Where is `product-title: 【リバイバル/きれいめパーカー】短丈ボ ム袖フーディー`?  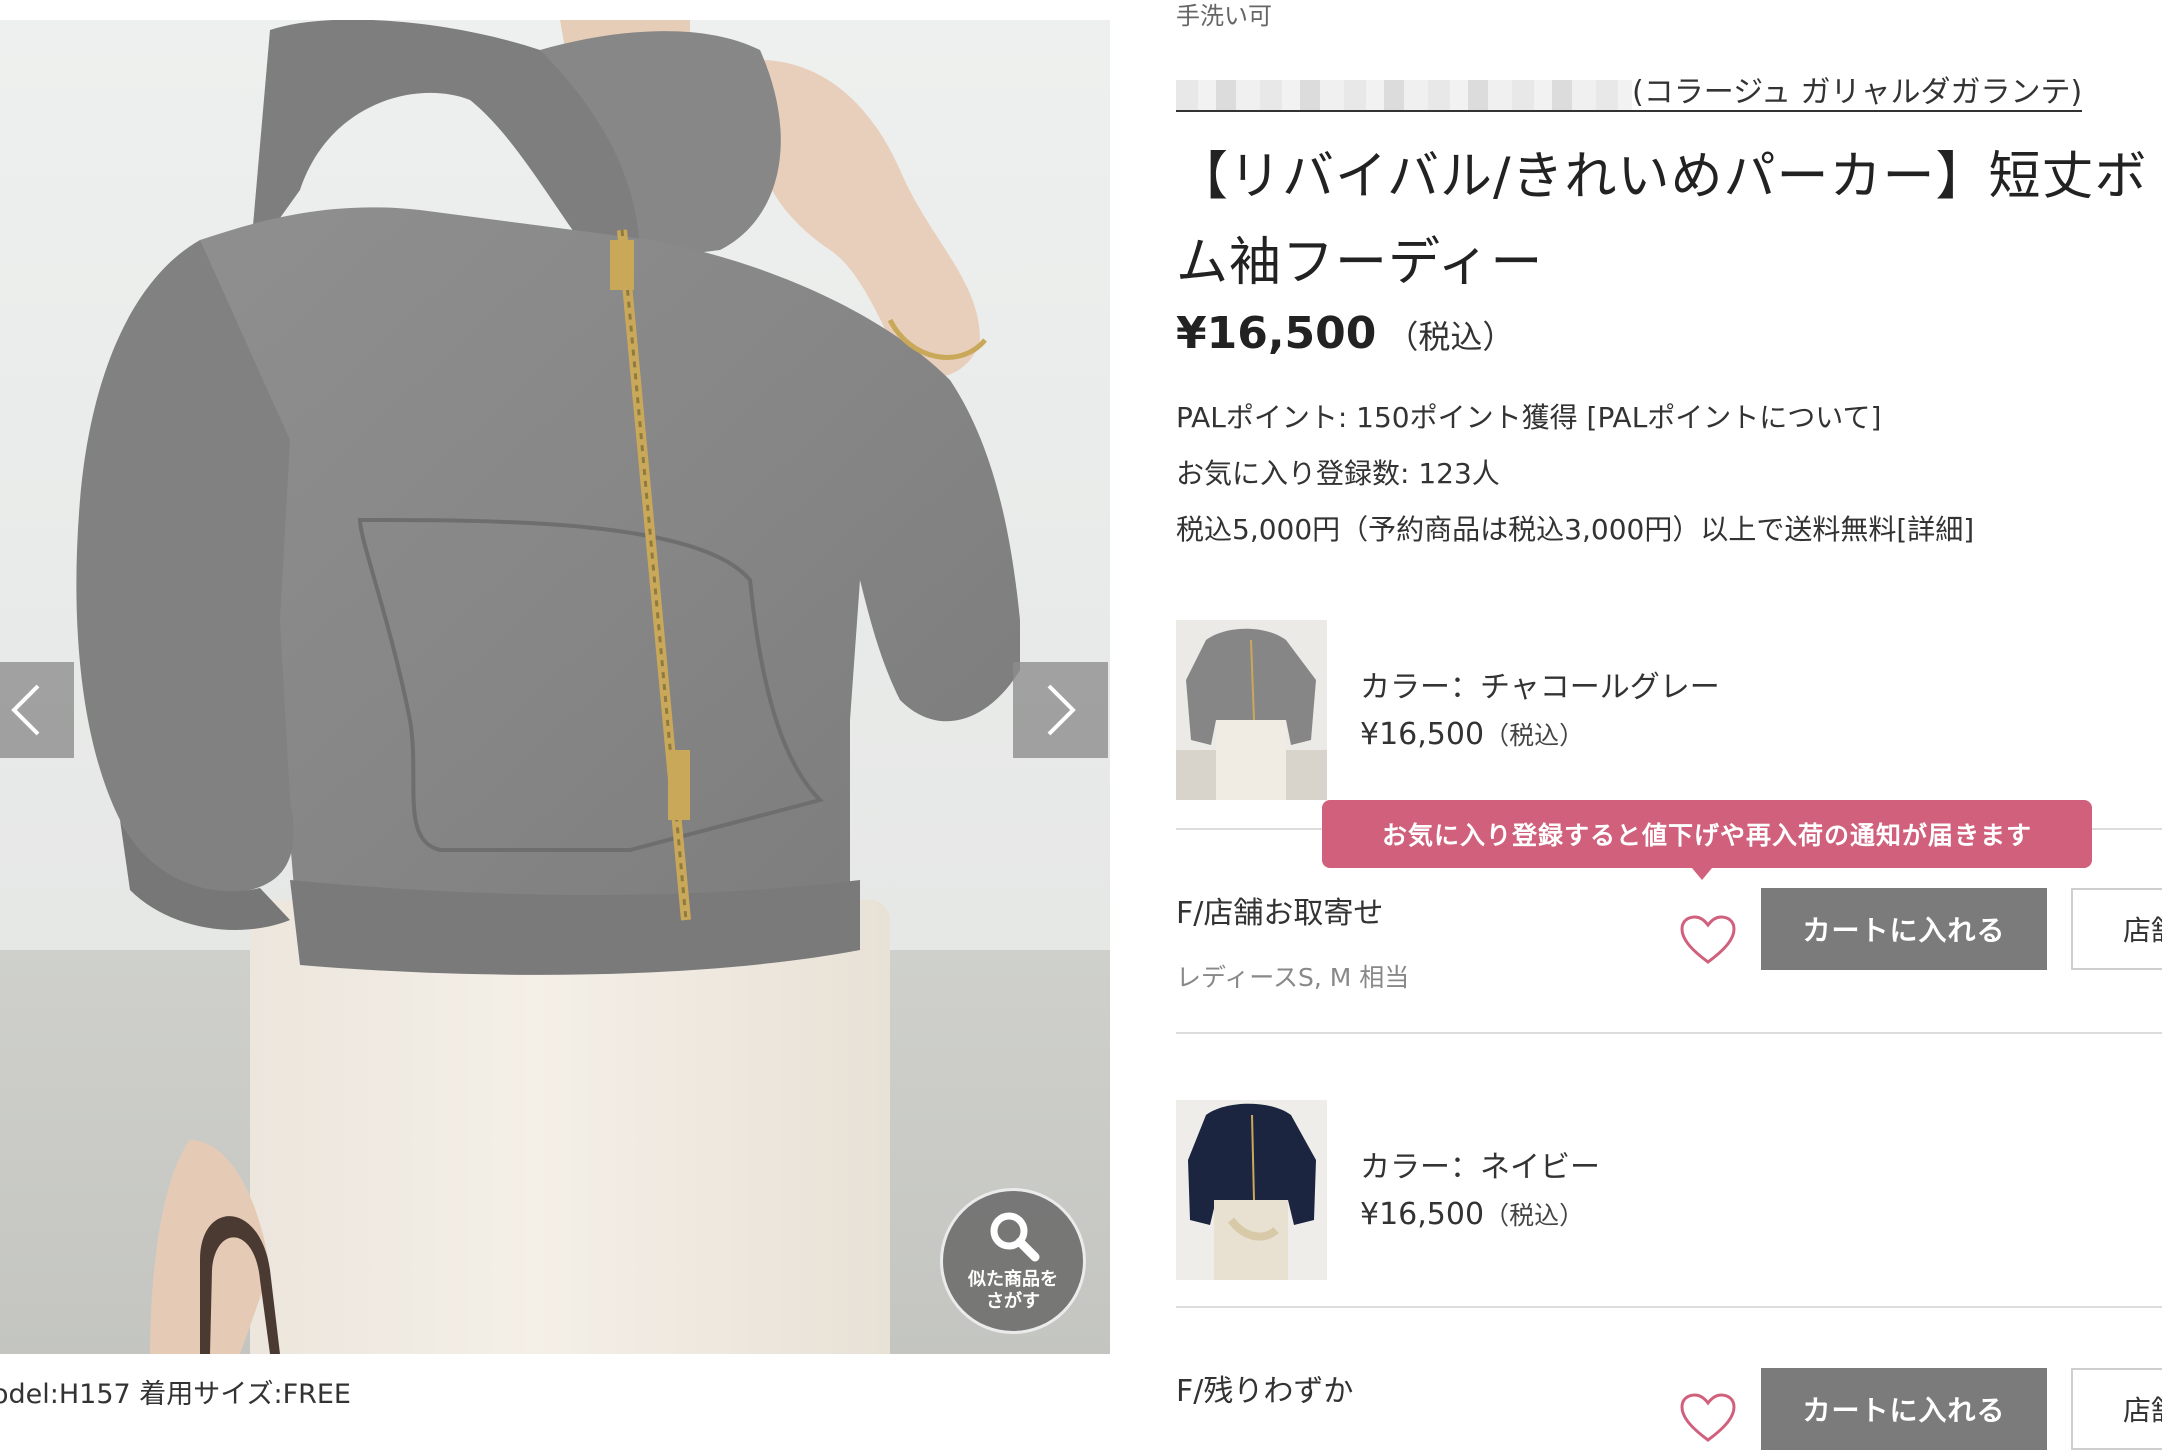 product-title: 【リバイバル/きれいめパーカー】短丈ボ ム袖フーディー is located at coordinates (1662, 220).